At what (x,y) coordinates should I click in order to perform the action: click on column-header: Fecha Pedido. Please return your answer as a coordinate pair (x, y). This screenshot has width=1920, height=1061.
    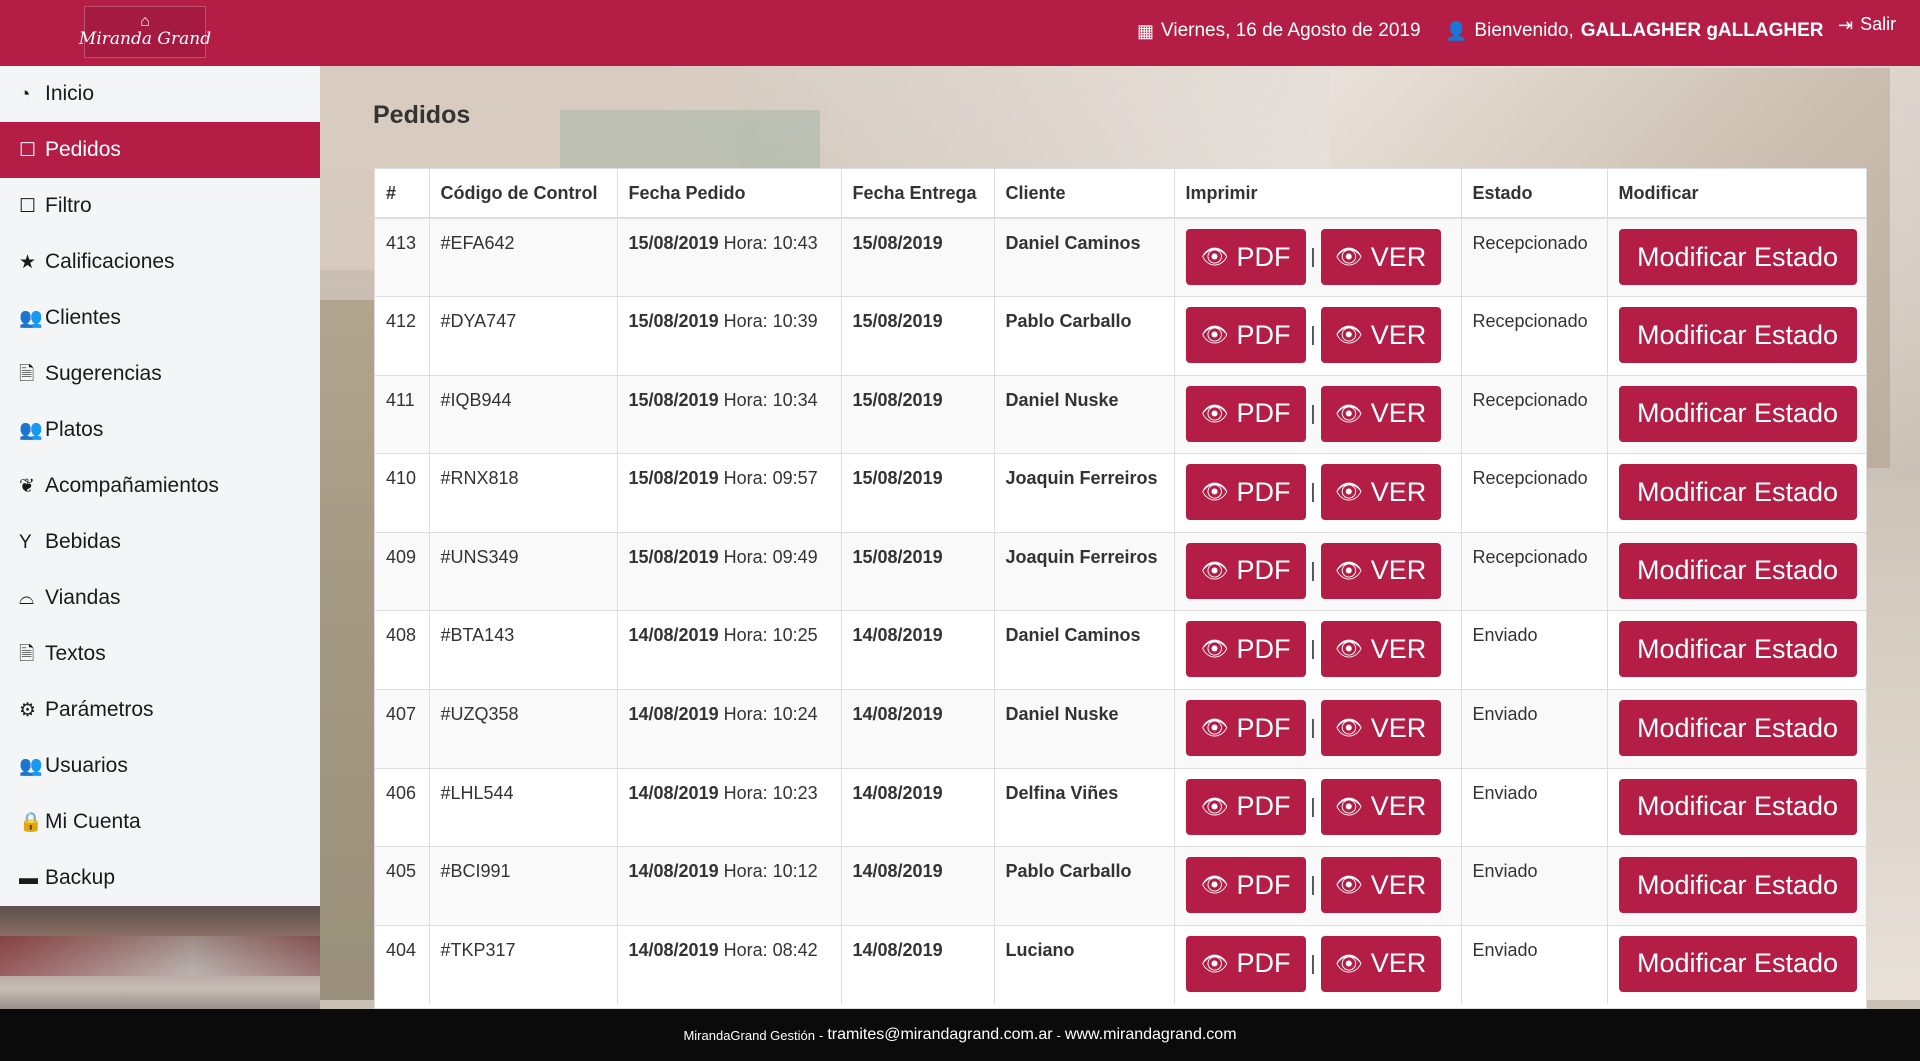
    Looking at the image, I should click on (729, 194).